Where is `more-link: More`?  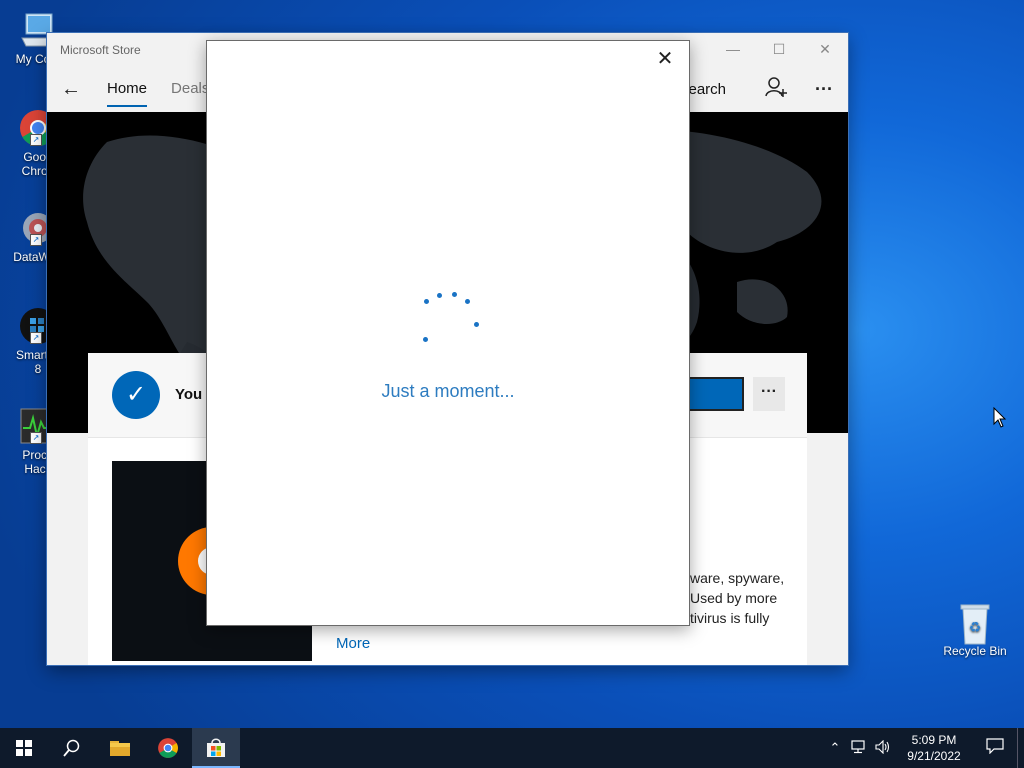
more-link: More is located at coordinates (353, 643).